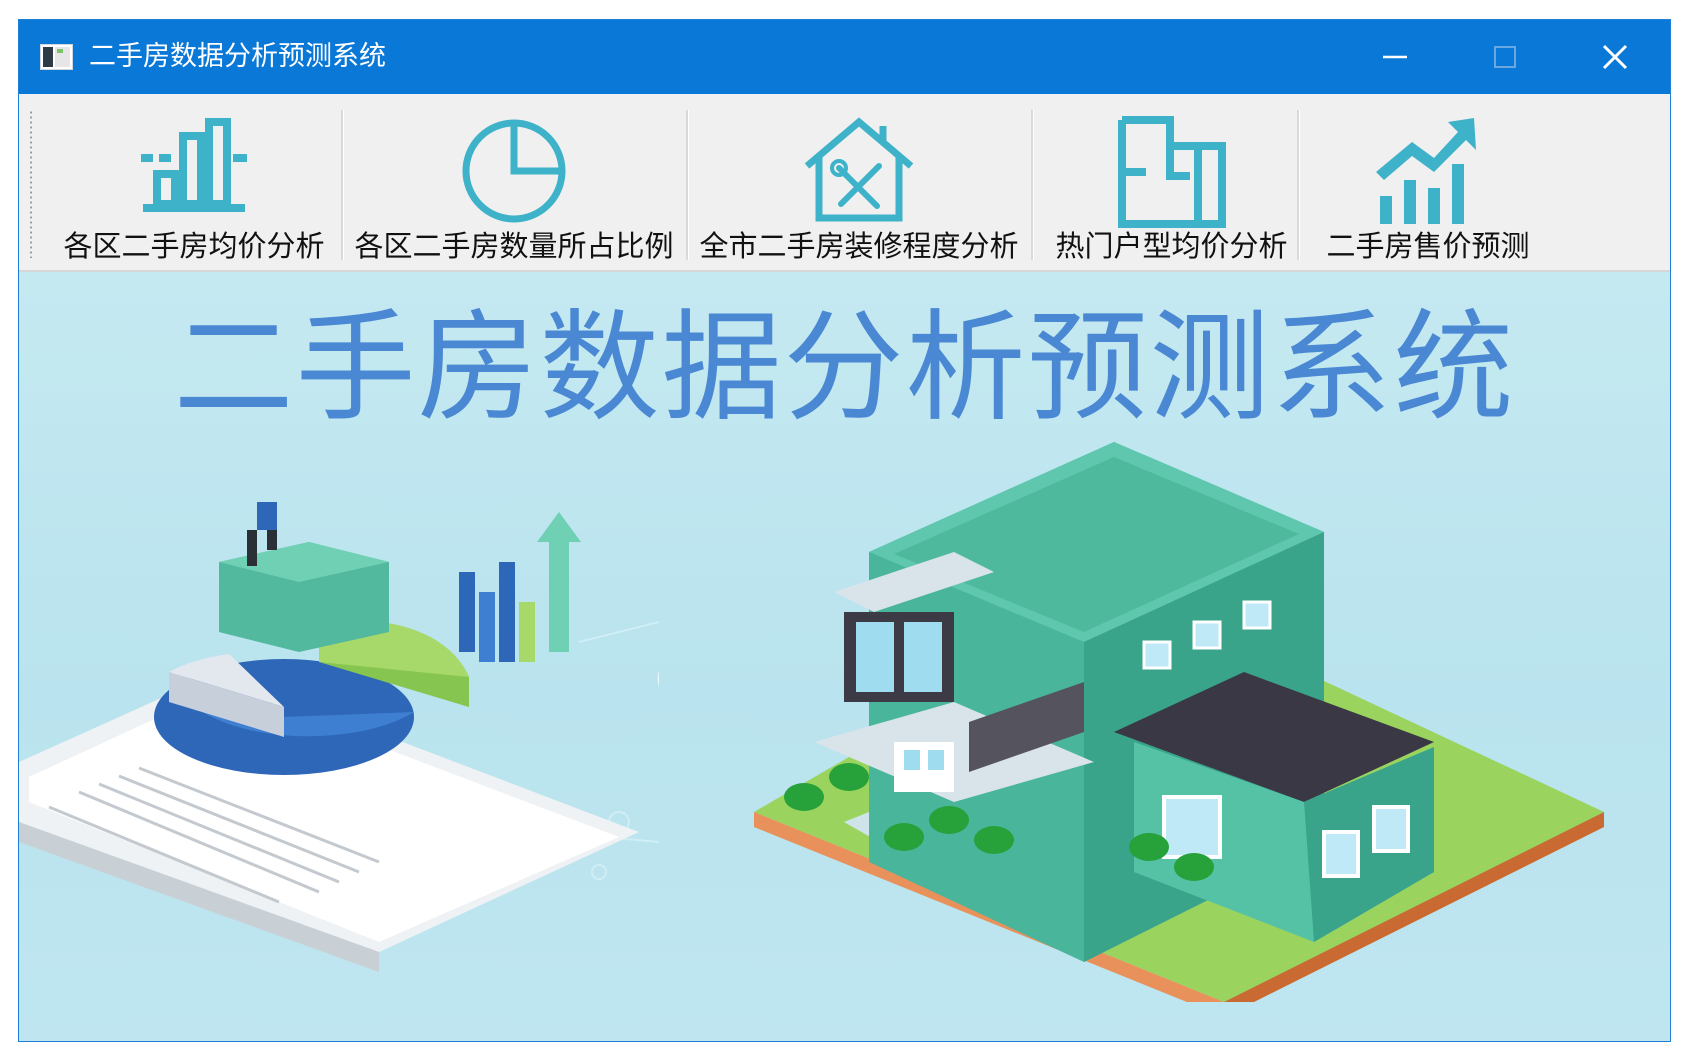 The image size is (1688, 1053). I want to click on minimize-button, so click(1395, 57).